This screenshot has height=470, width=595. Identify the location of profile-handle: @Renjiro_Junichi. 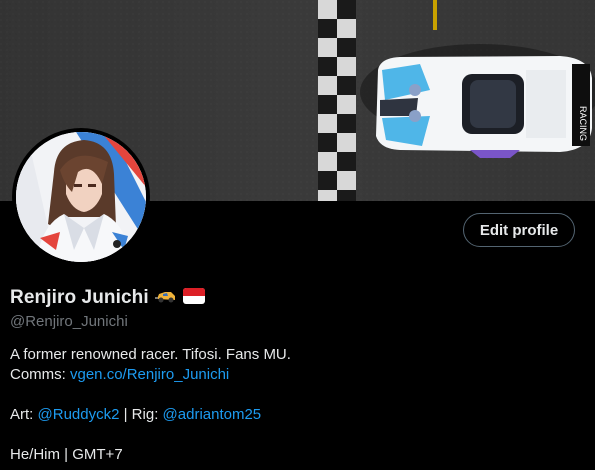
(69, 321).